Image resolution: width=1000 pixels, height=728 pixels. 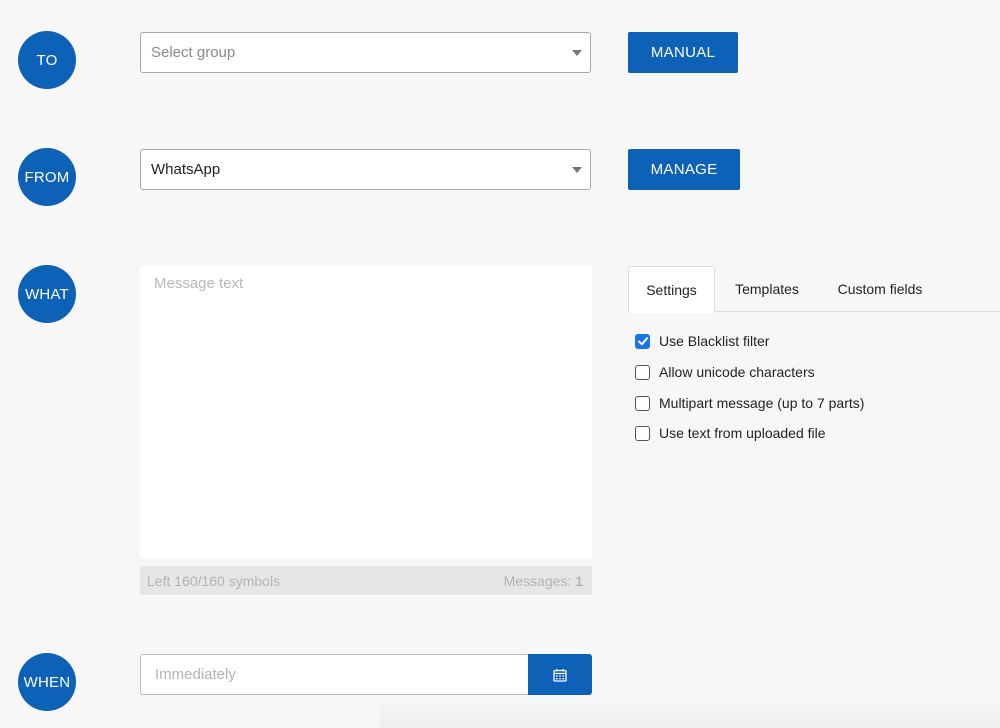 I want to click on checkbox-checked, so click(x=642, y=341).